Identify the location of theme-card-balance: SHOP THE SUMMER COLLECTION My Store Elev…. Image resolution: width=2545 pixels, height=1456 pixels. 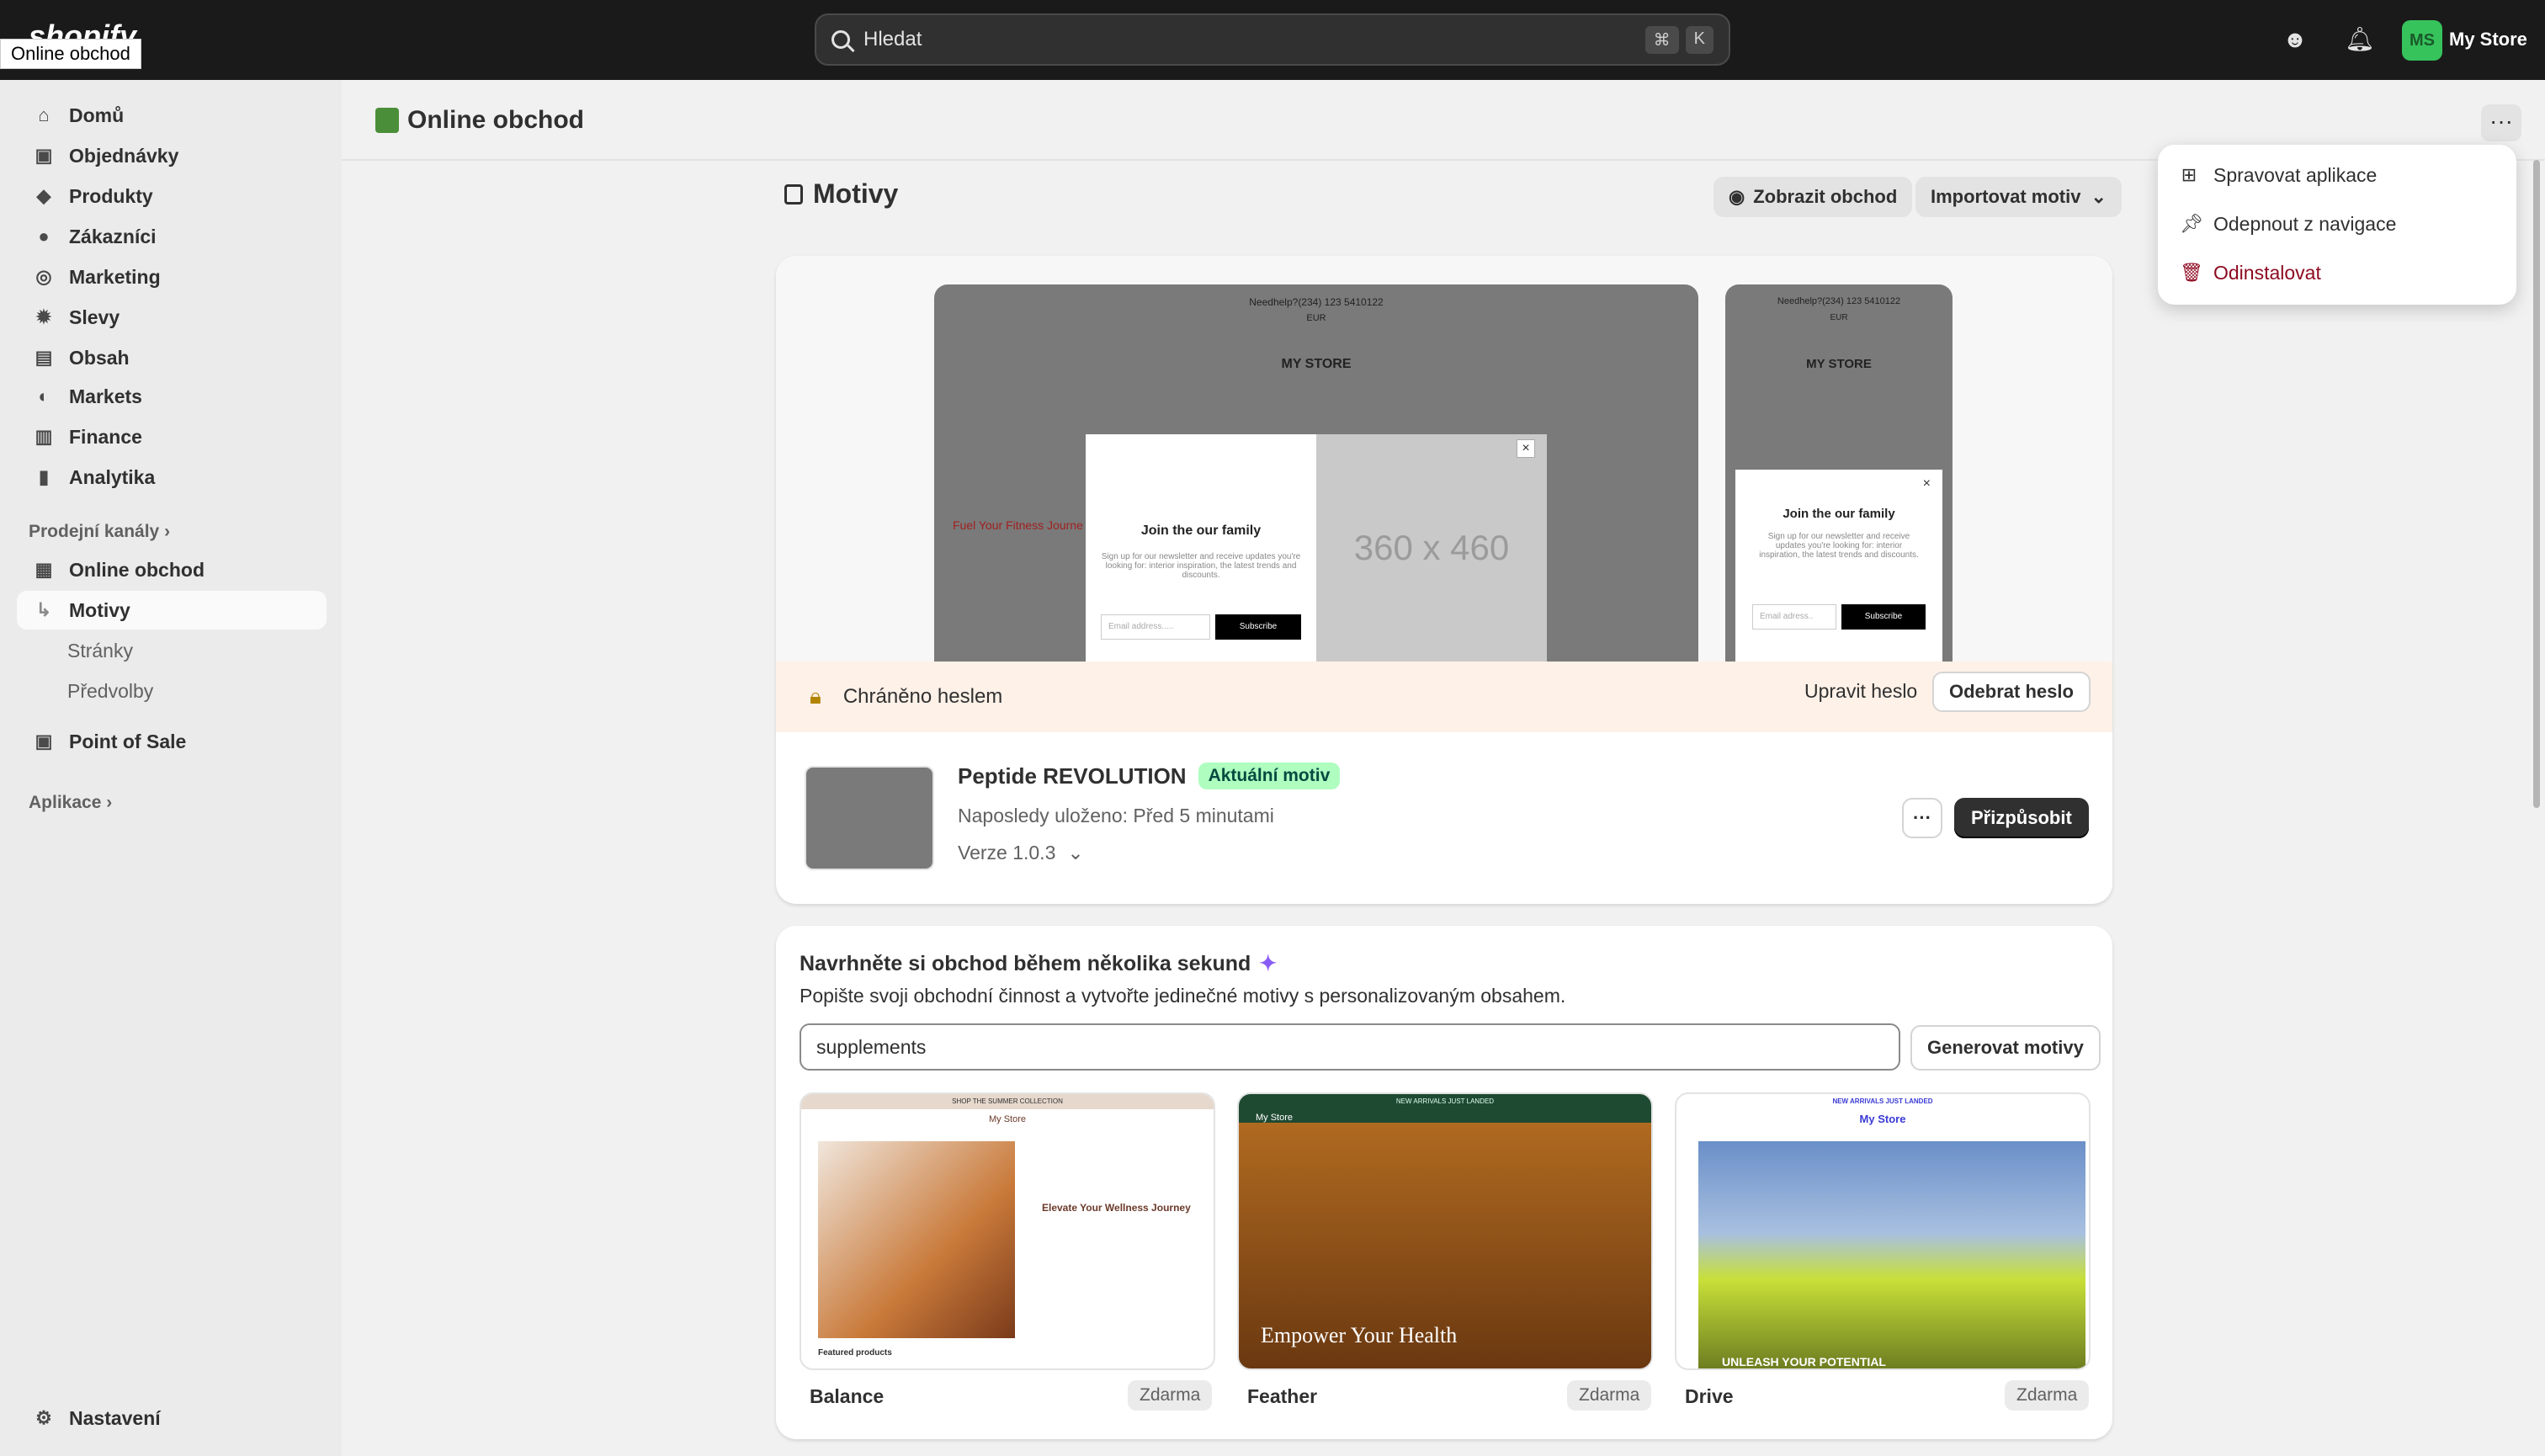
(1007, 1231).